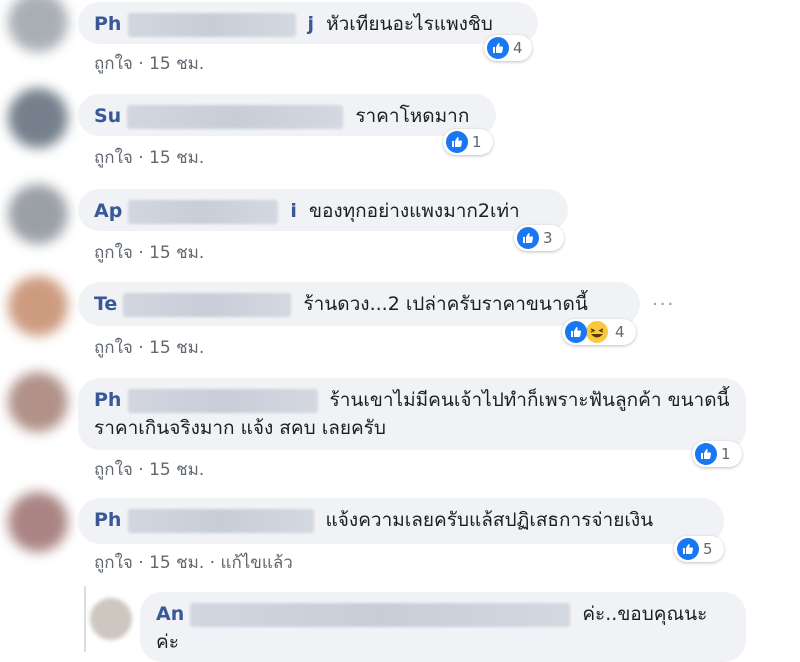 This screenshot has height=662, width=800. What do you see at coordinates (108, 211) in the screenshot?
I see `author-name: Ap` at bounding box center [108, 211].